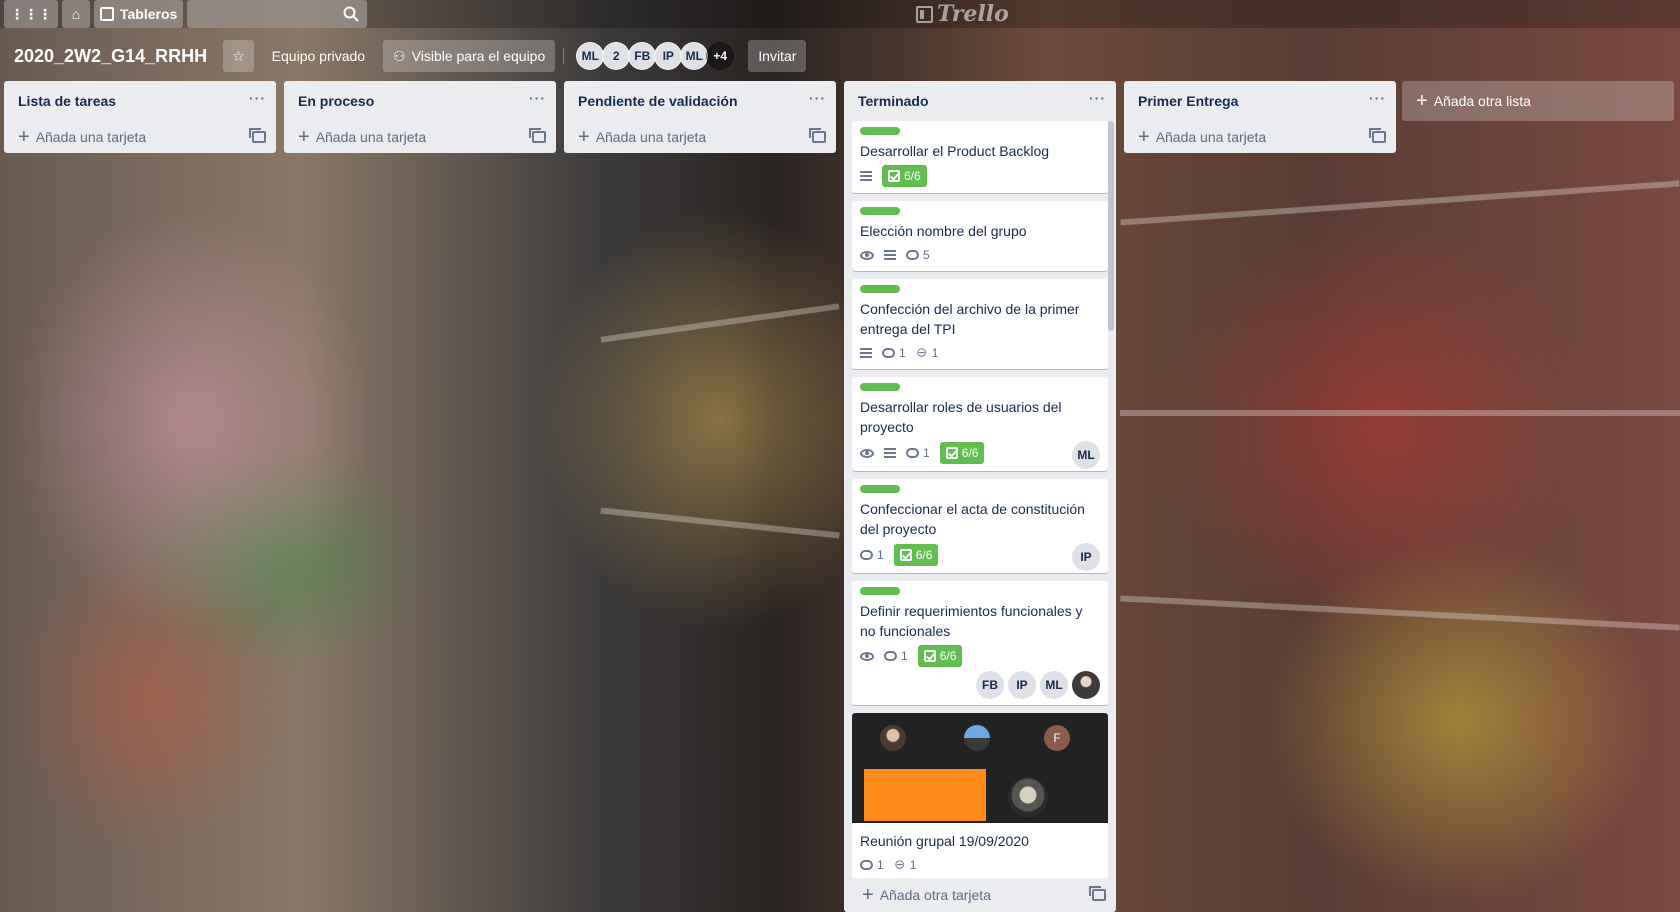  I want to click on member-avatar: 2, so click(616, 56).